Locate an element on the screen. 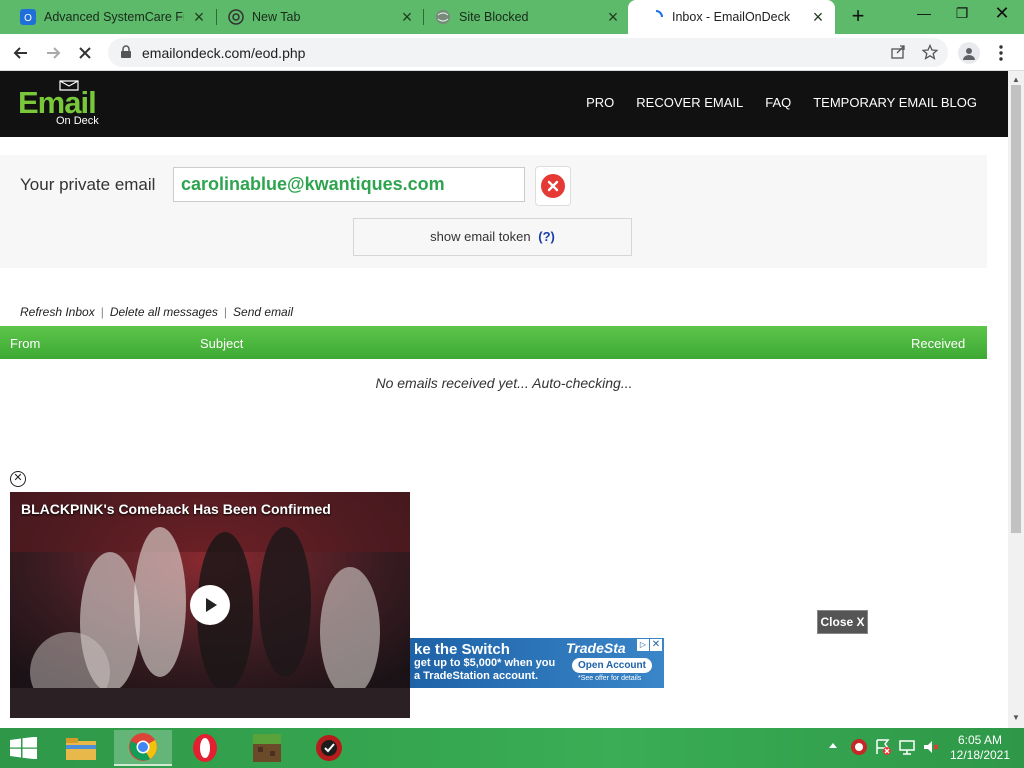  tab-label: Inbox - EmailOnDeck is located at coordinates (731, 17).